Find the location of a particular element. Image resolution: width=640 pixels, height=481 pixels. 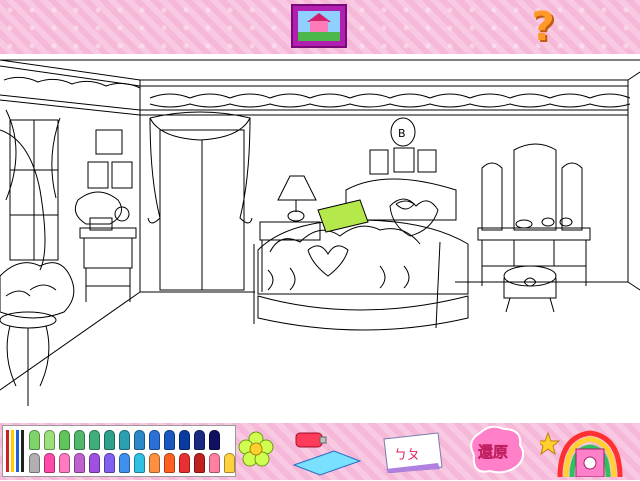

text-tool-icon: ㄅㄆ is located at coordinates (413, 453).